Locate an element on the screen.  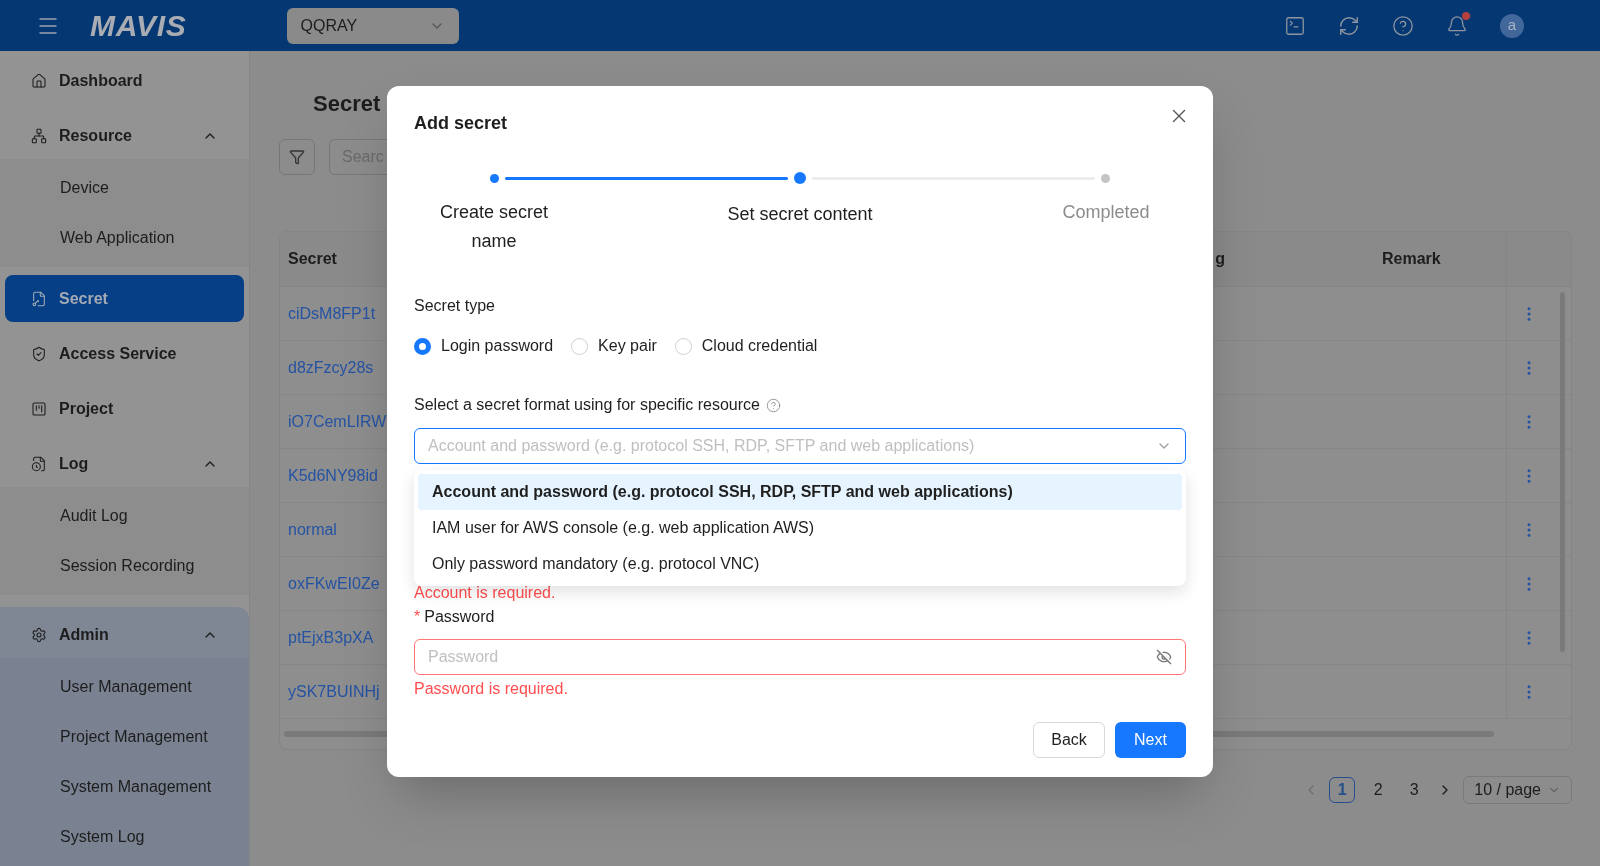
filter-icon is located at coordinates (297, 157).